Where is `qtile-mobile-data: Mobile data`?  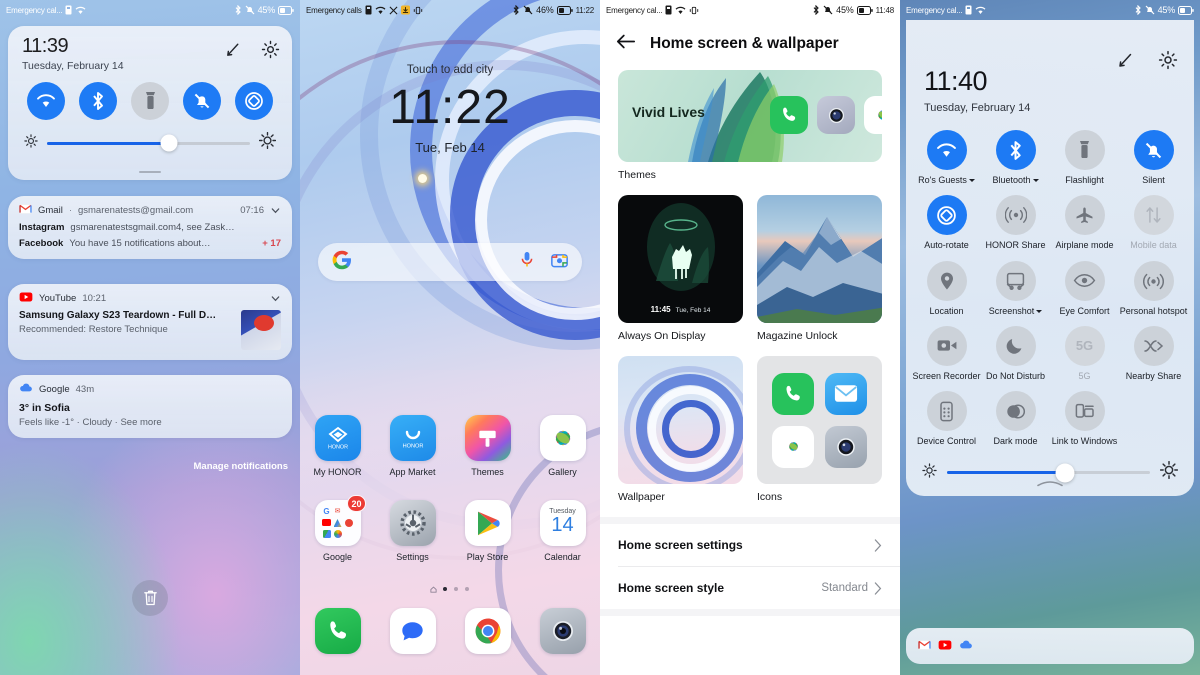 qtile-mobile-data: Mobile data is located at coordinates (1153, 223).